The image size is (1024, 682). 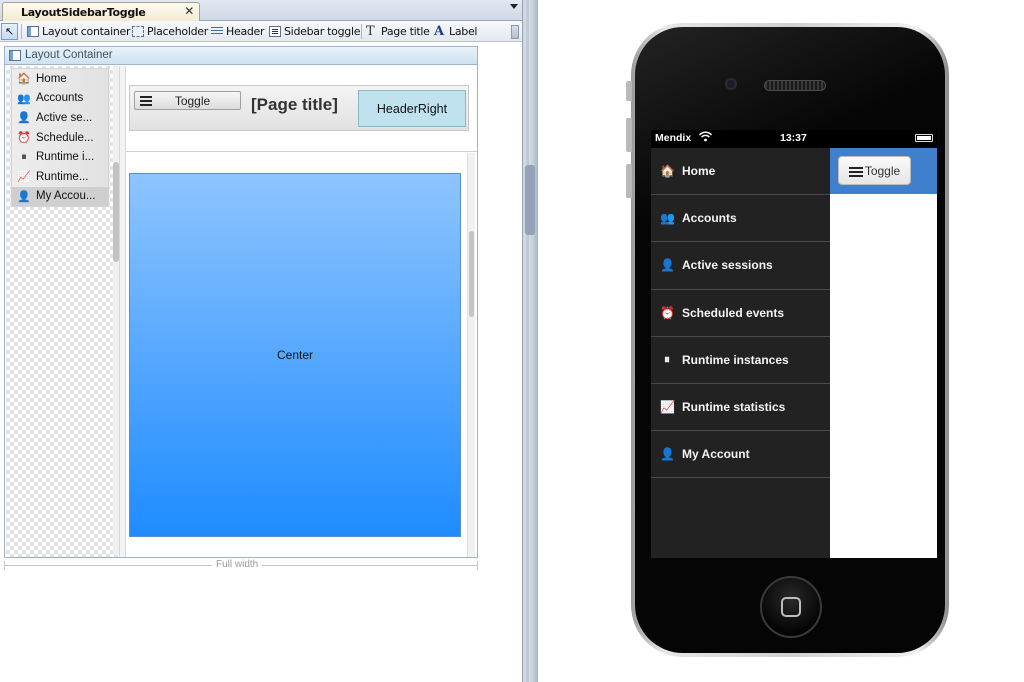 I want to click on wifi-icon, so click(x=705, y=138).